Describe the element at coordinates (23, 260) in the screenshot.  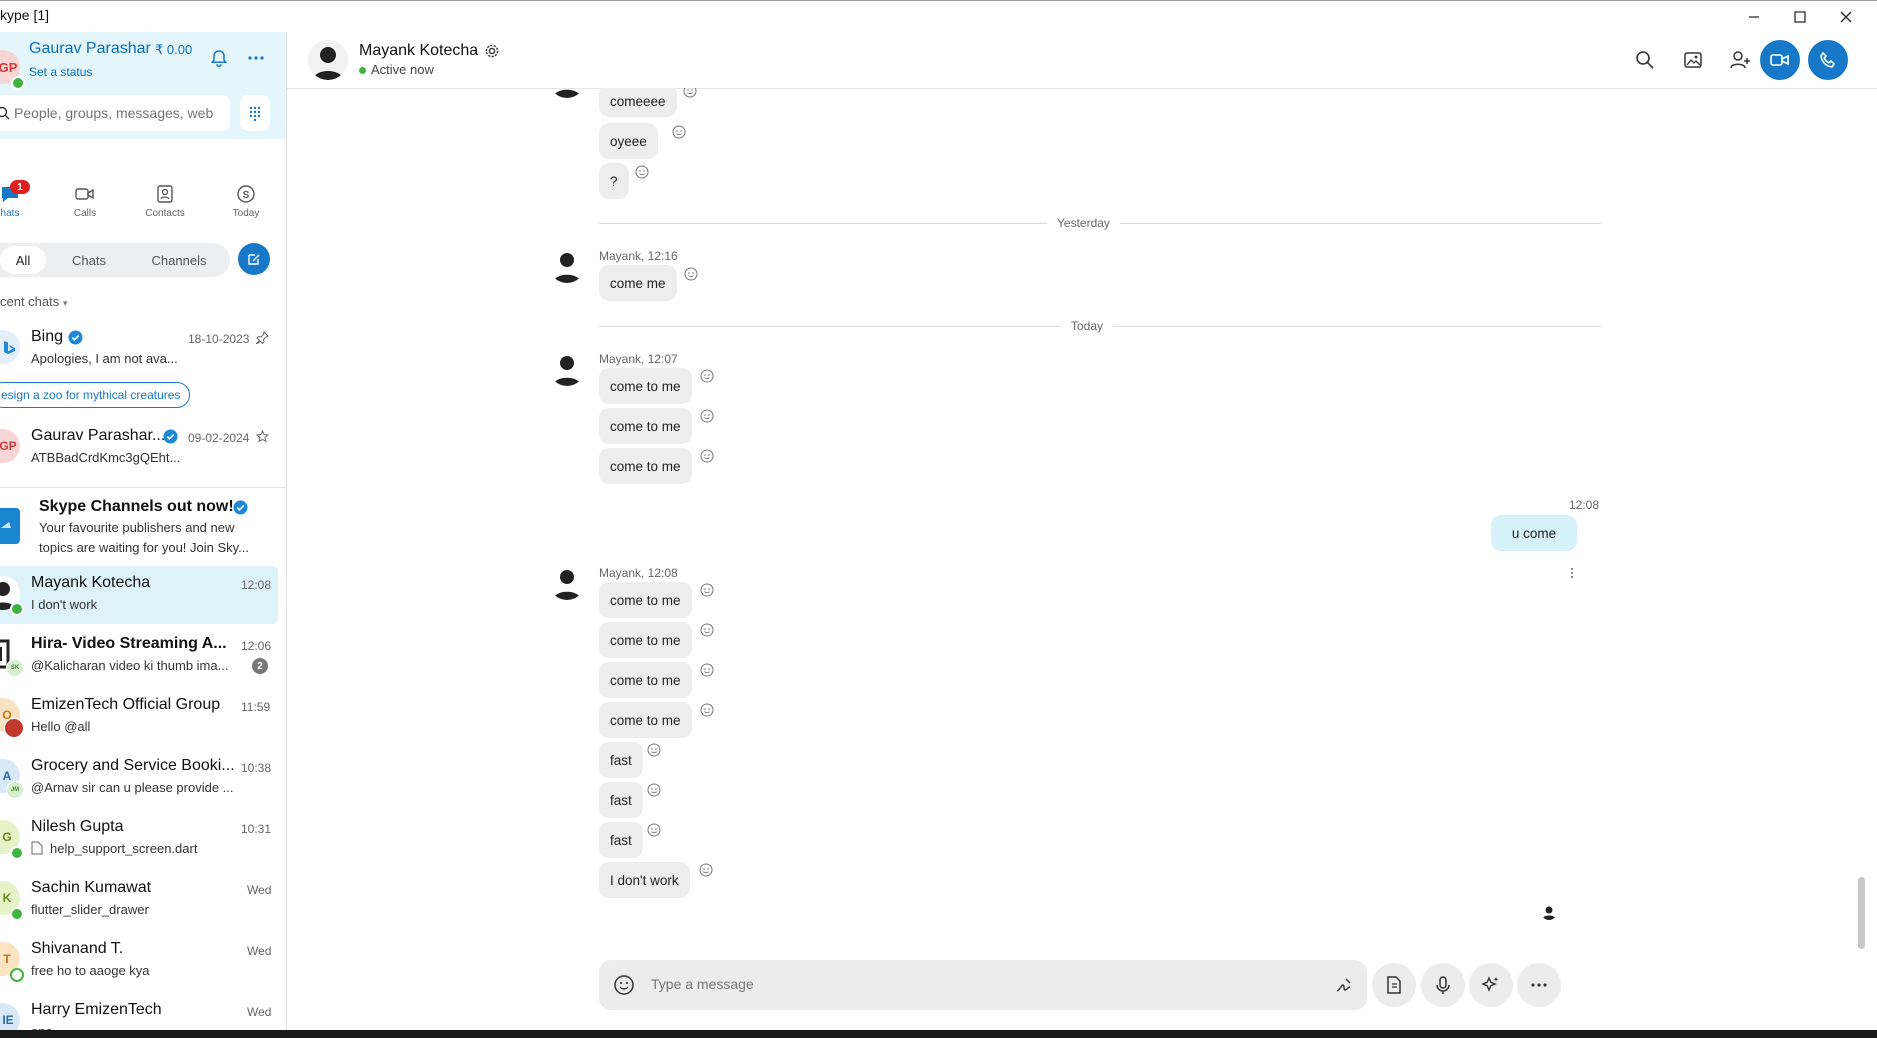
I see `filter-all: All` at that location.